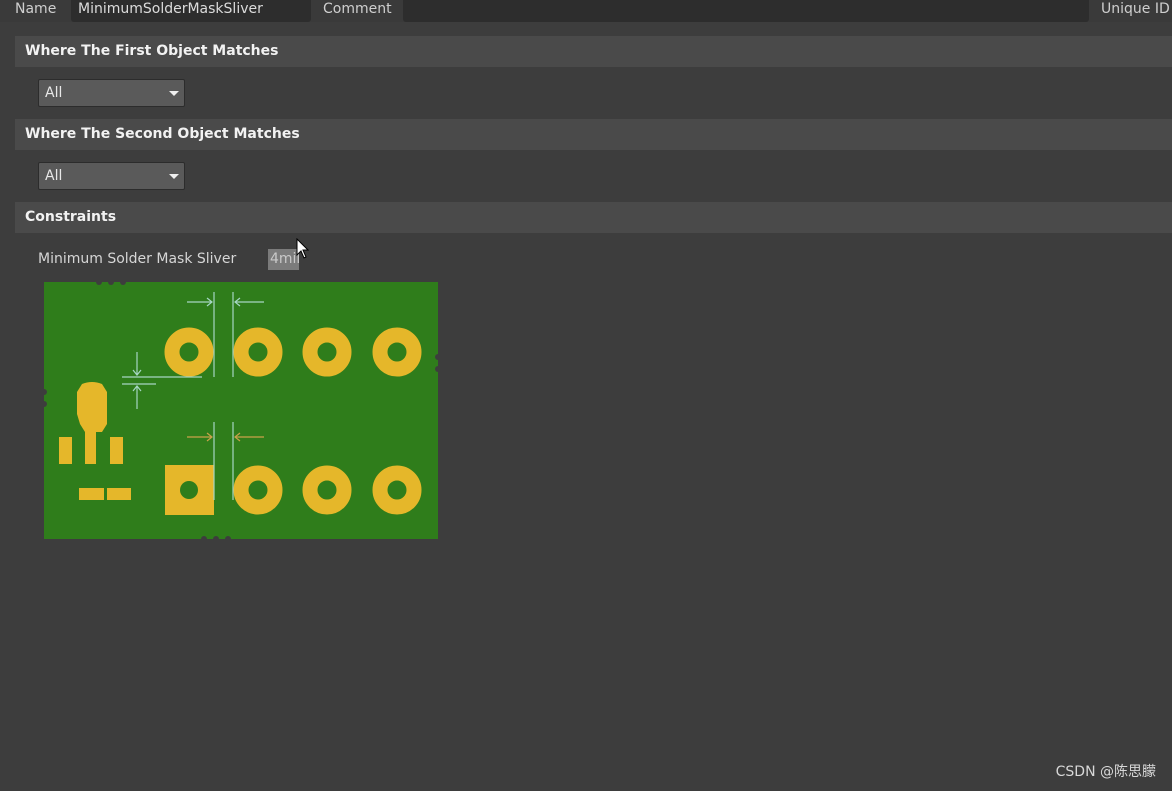 The height and width of the screenshot is (791, 1172). I want to click on section-constraints: Constraints, so click(593, 217).